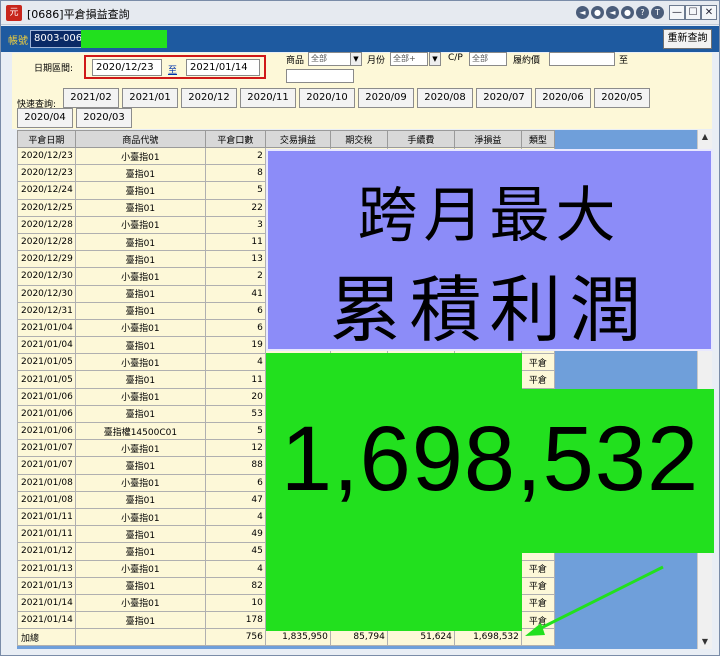 The image size is (720, 656). Describe the element at coordinates (582, 59) in the screenshot. I see `strike-from-field` at that location.